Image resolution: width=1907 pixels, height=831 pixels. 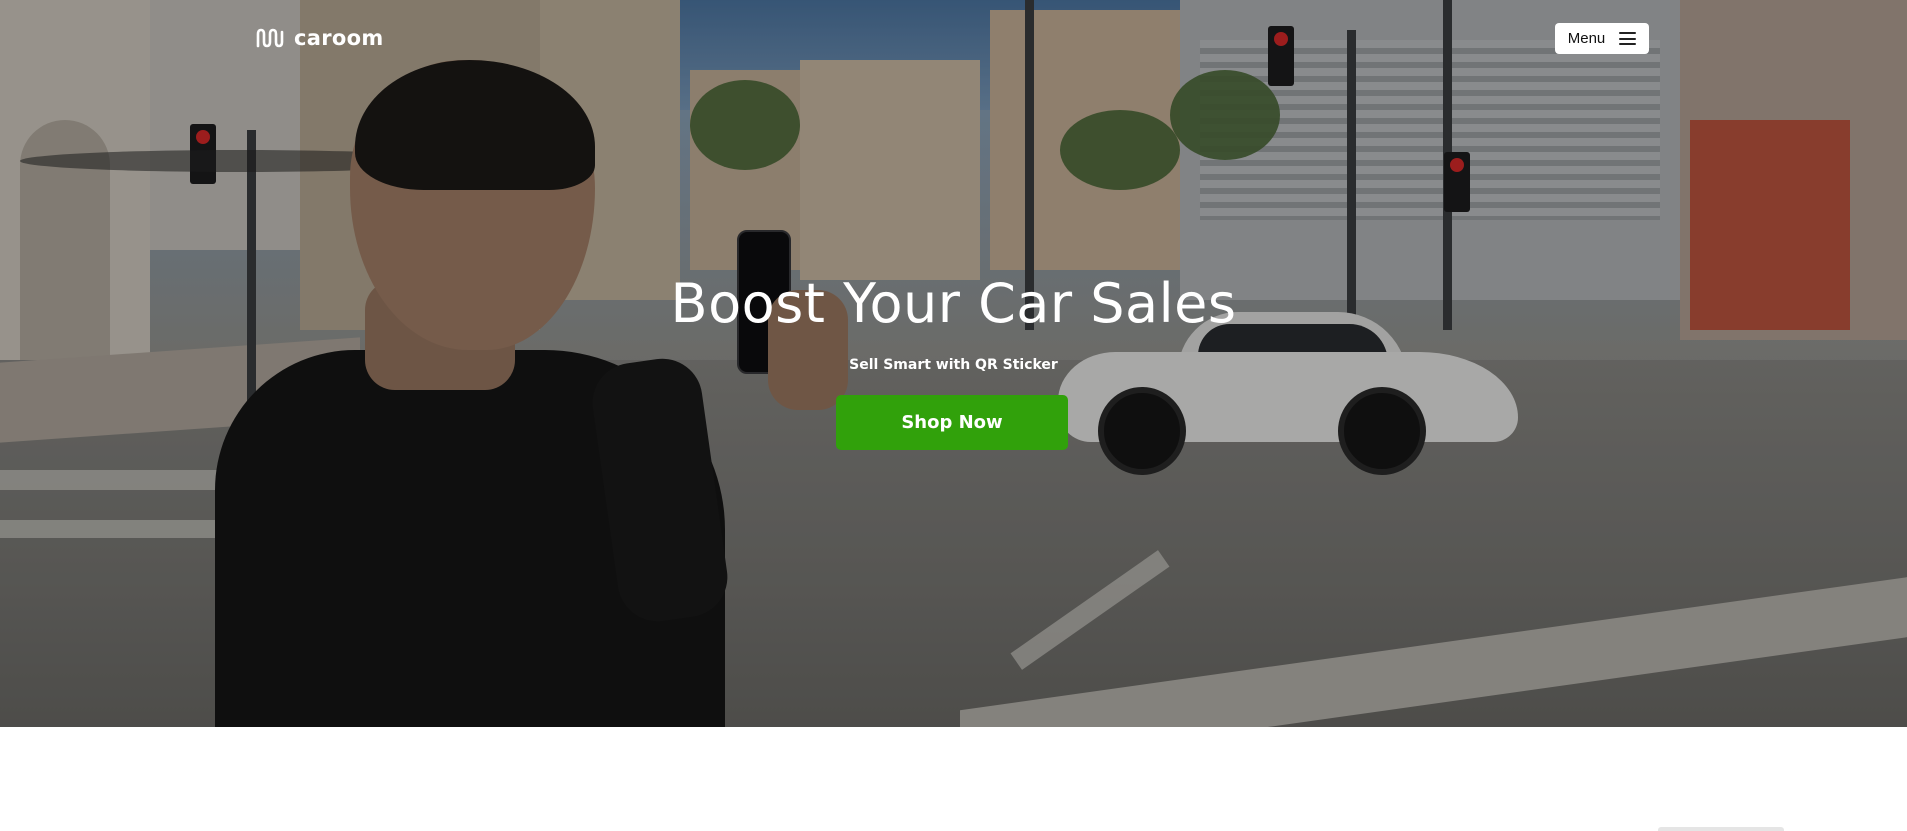 I want to click on menu-button: Menu, so click(x=1602, y=38).